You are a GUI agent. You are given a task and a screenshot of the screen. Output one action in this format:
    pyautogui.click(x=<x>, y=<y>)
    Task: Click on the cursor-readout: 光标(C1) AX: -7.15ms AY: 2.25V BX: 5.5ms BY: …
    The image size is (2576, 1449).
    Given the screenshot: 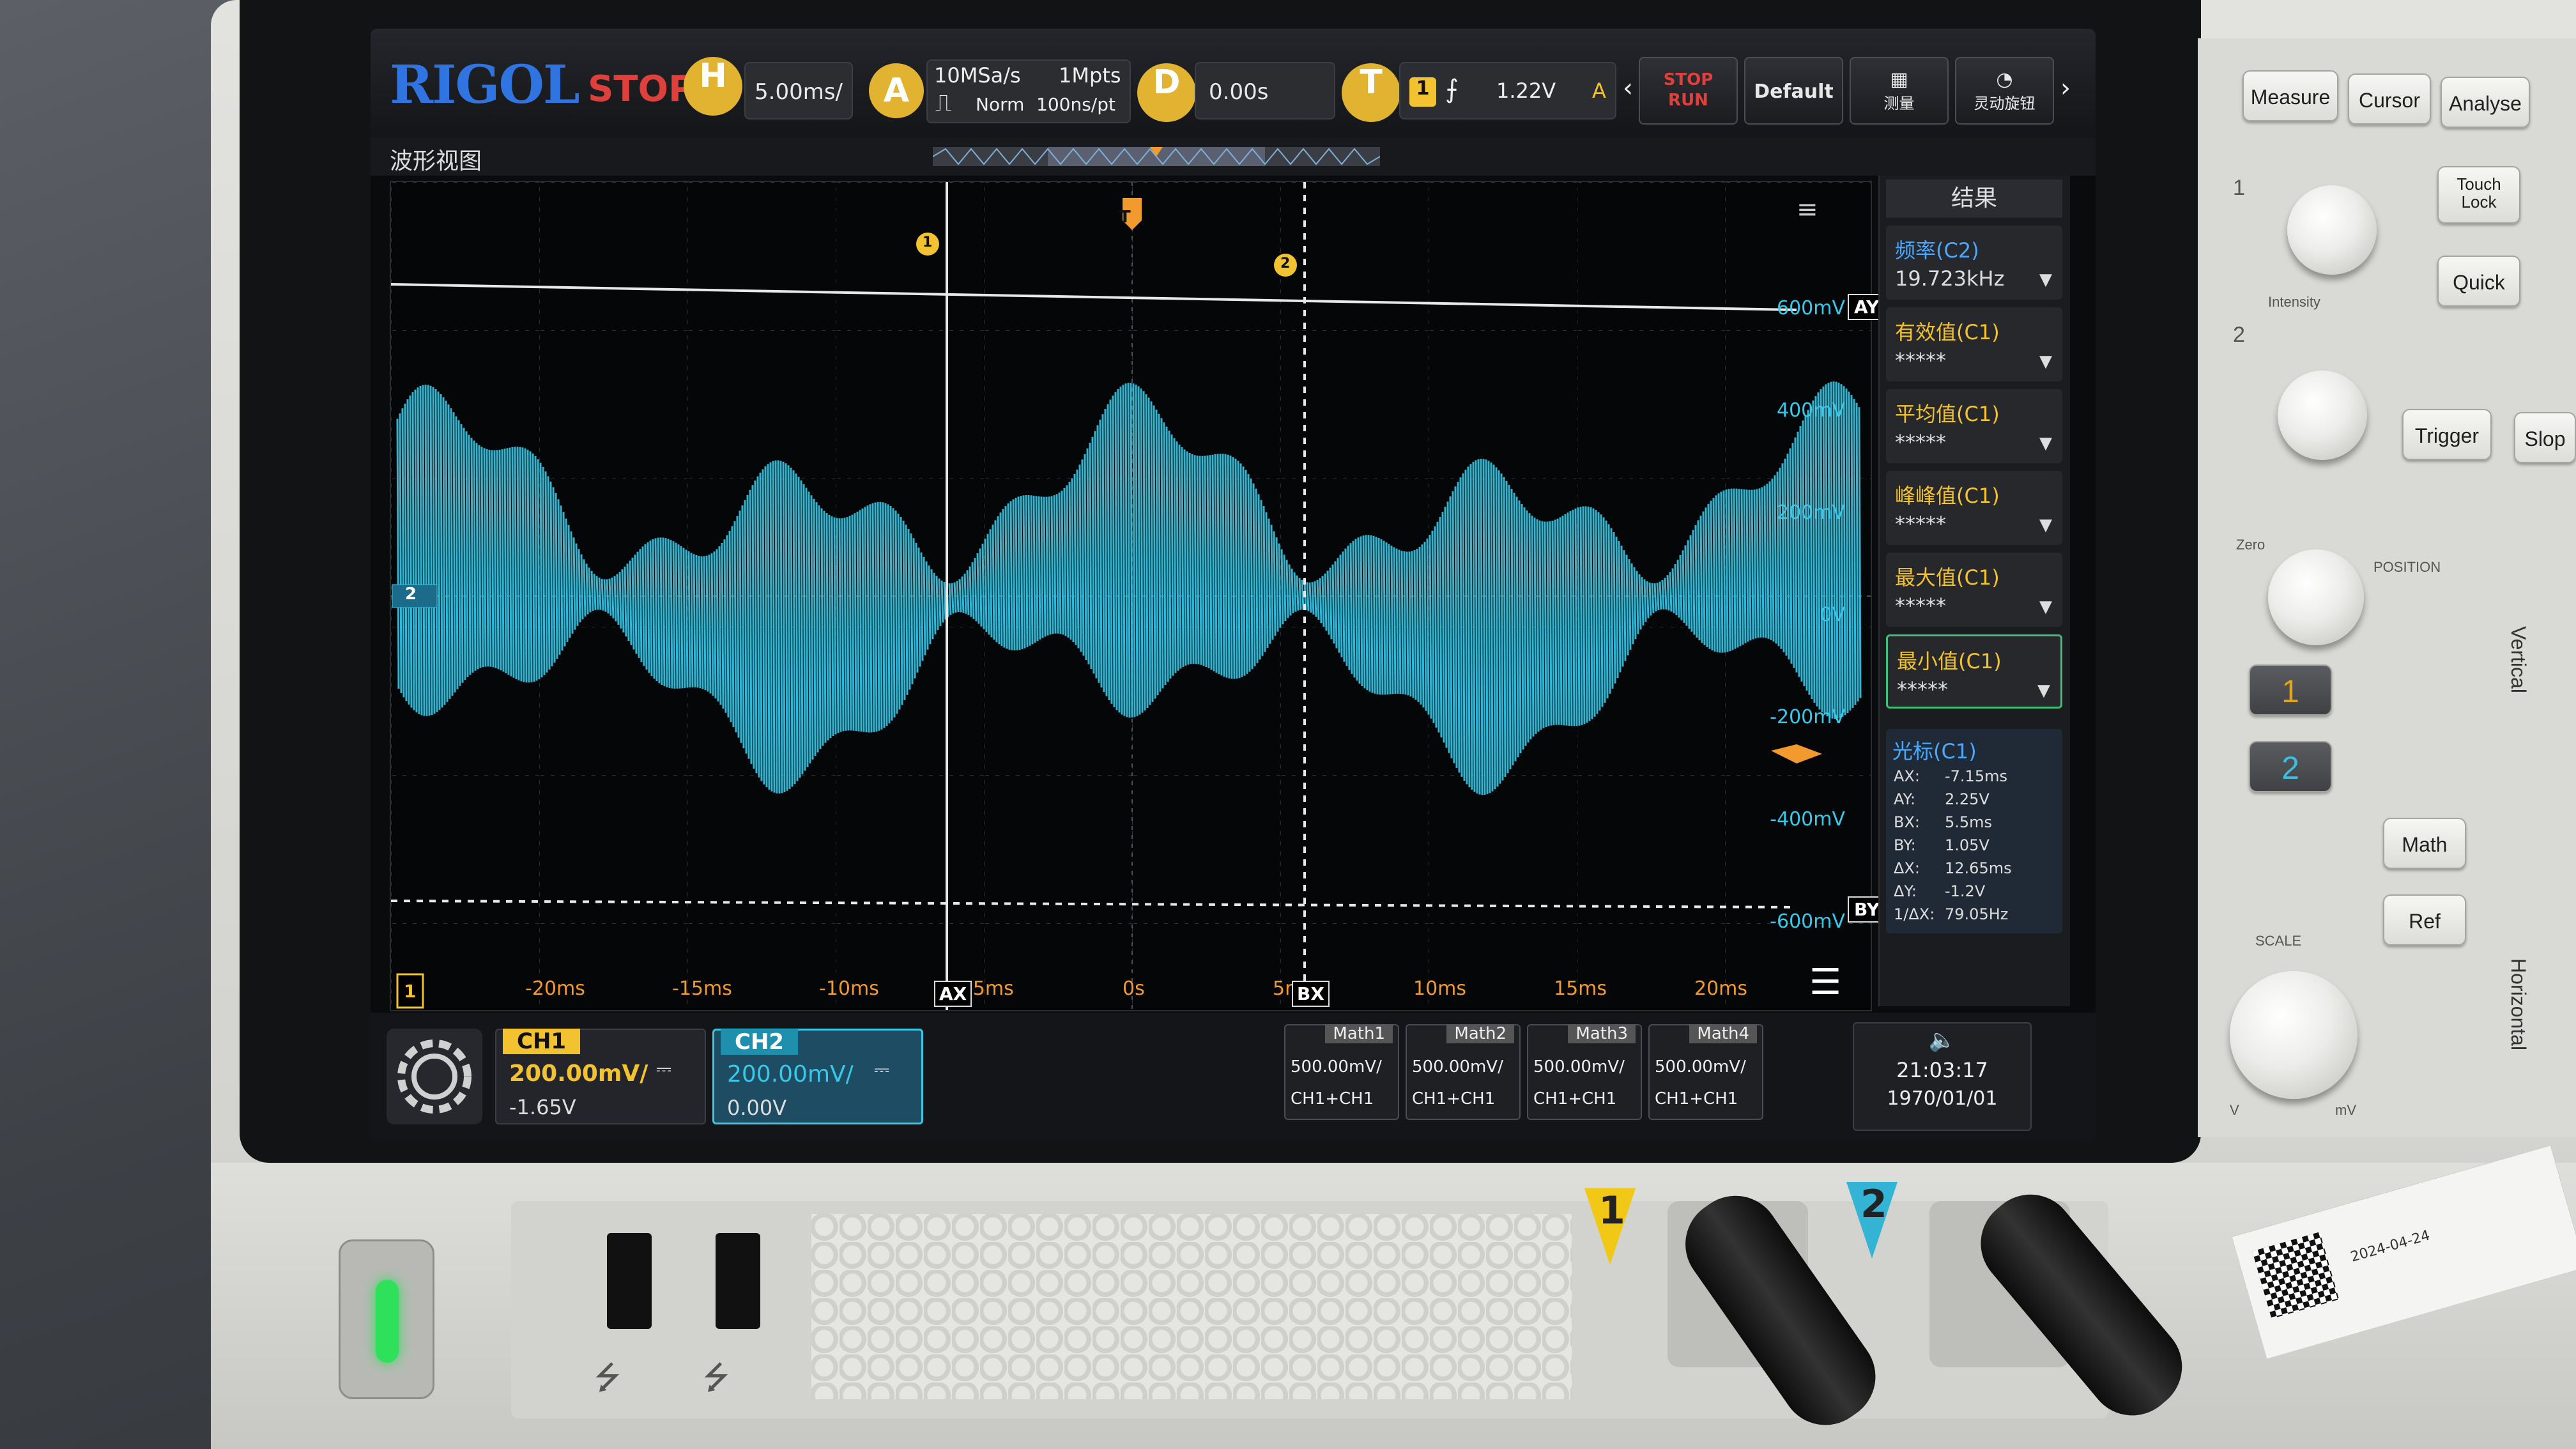 What is the action you would take?
    pyautogui.click(x=1974, y=831)
    